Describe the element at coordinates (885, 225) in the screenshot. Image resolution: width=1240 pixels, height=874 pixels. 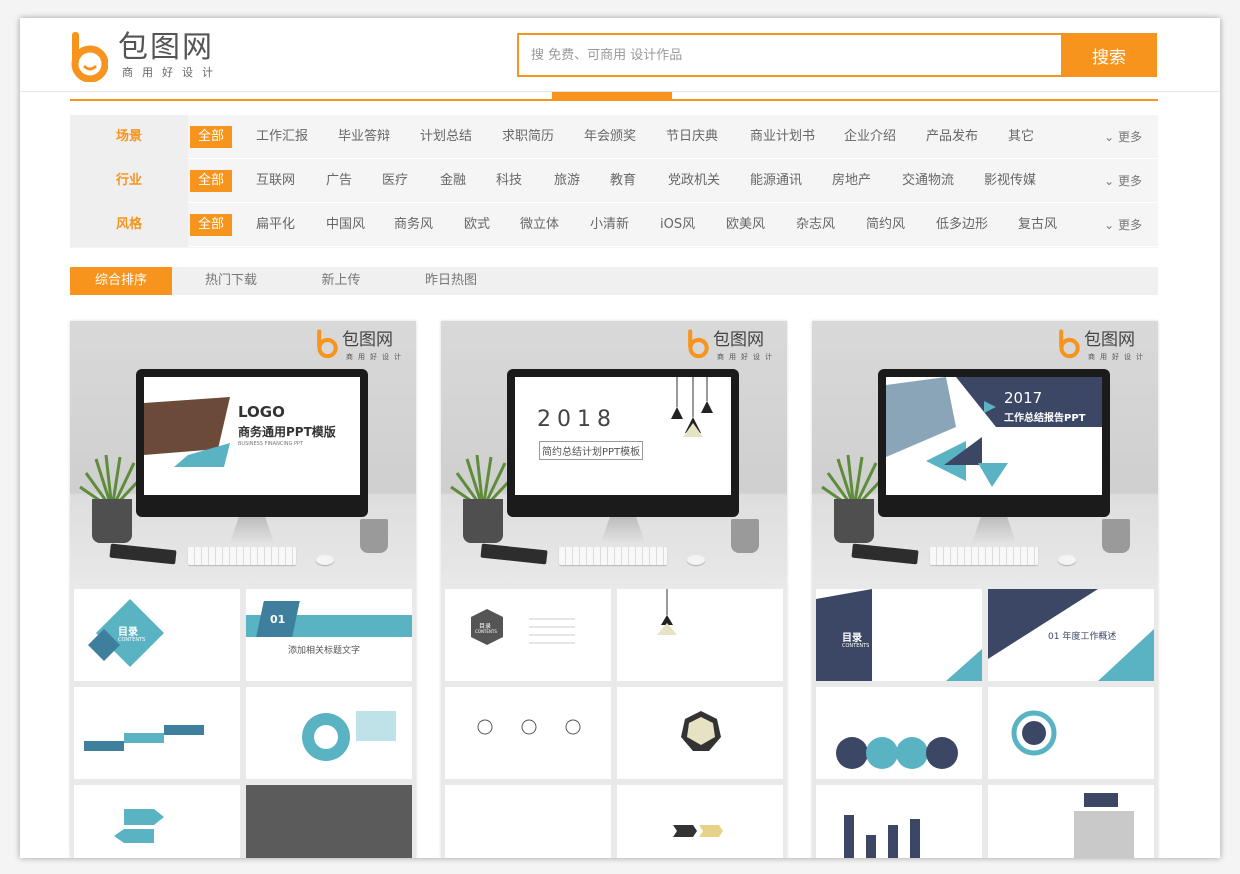
I see `filter-option: 简约风` at that location.